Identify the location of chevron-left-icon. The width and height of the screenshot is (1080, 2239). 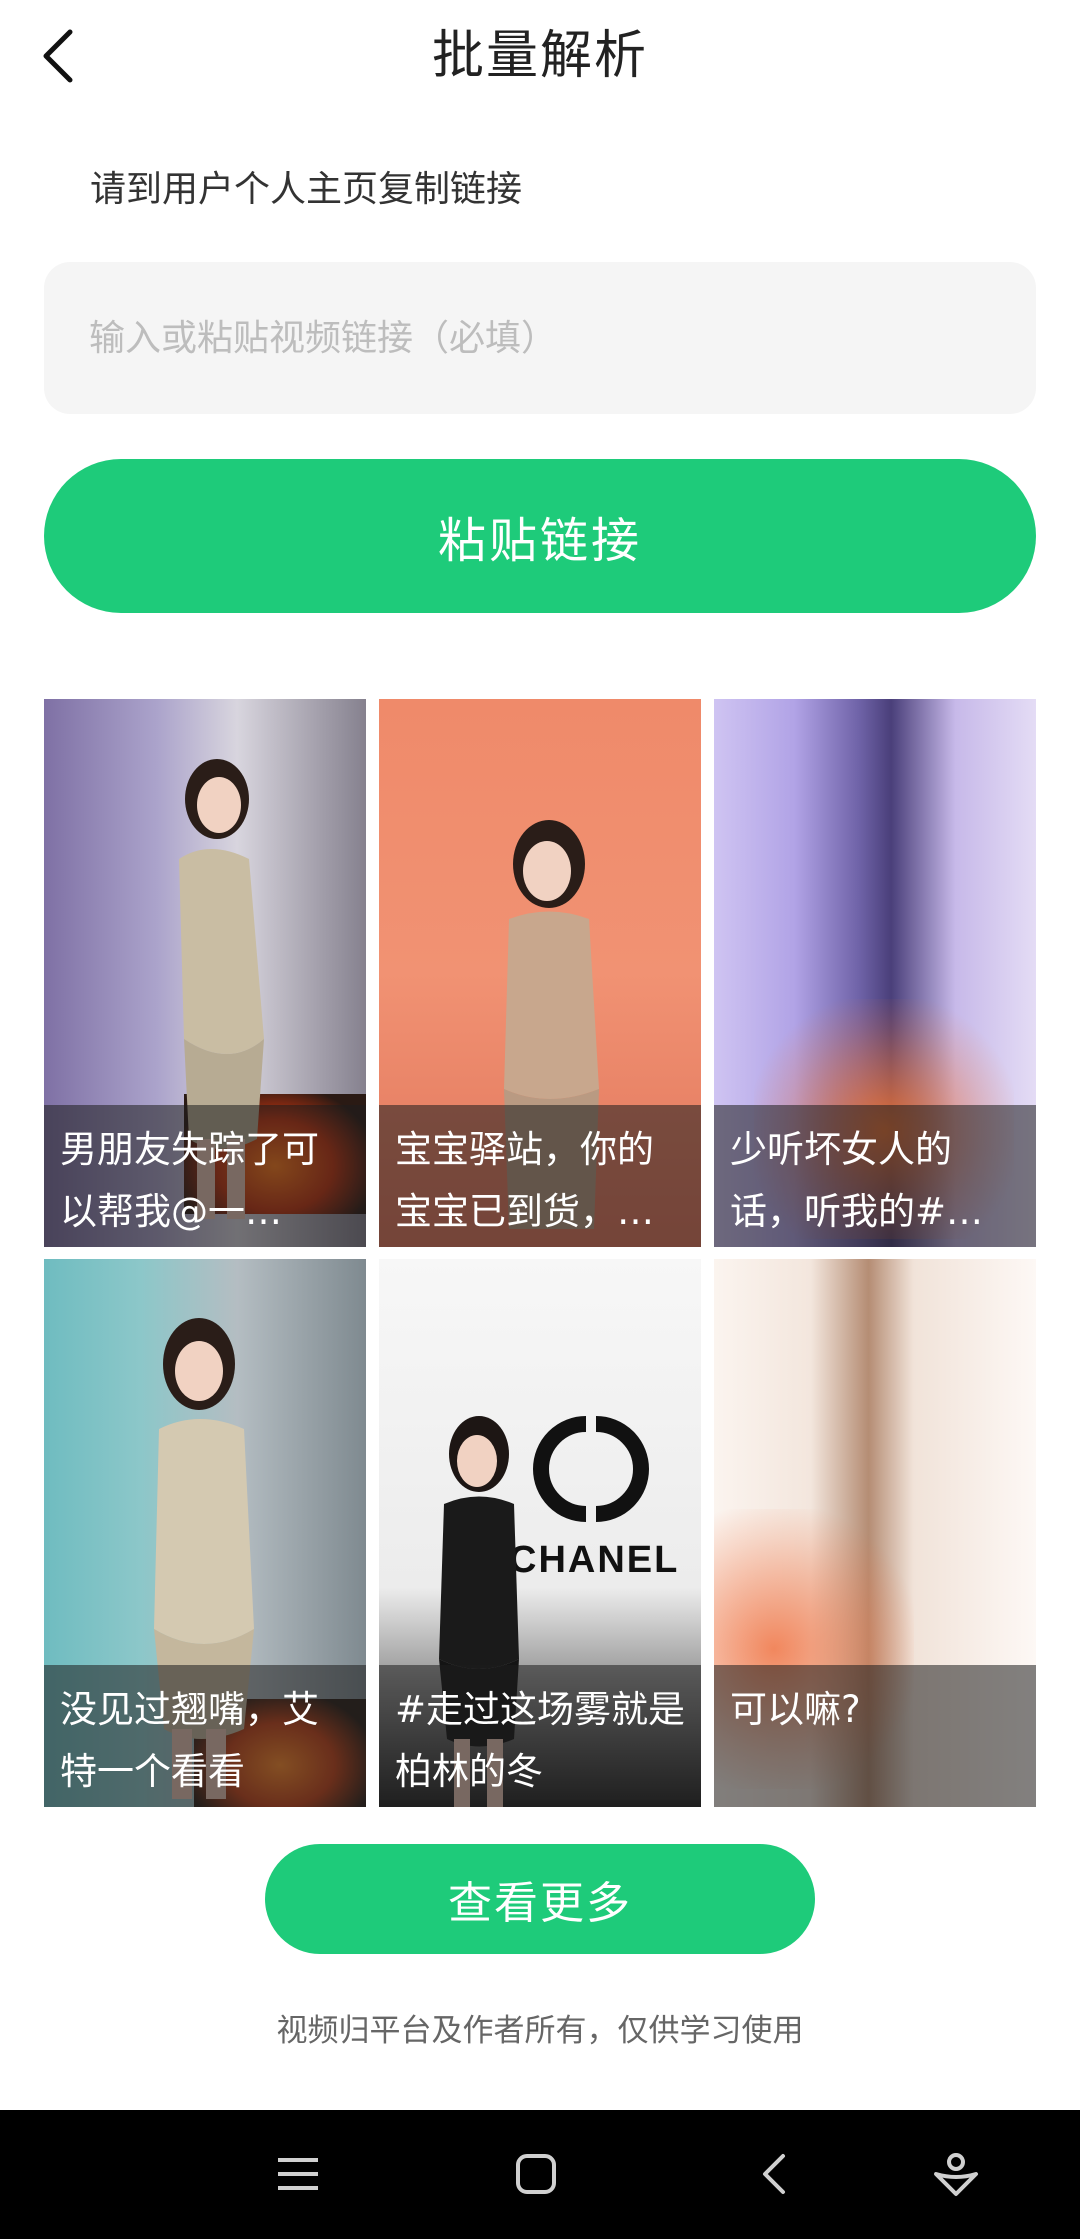
(58, 56).